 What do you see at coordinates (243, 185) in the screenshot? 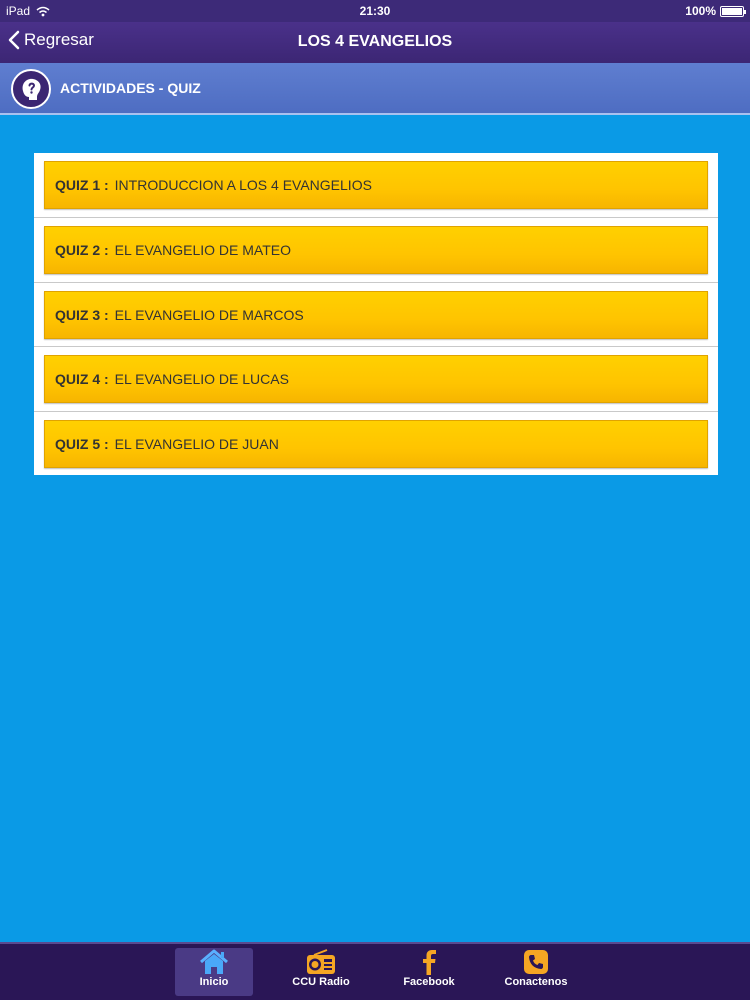
I see `quiz-title: INTRODUCCION A LOS 4 EVANGELIOS` at bounding box center [243, 185].